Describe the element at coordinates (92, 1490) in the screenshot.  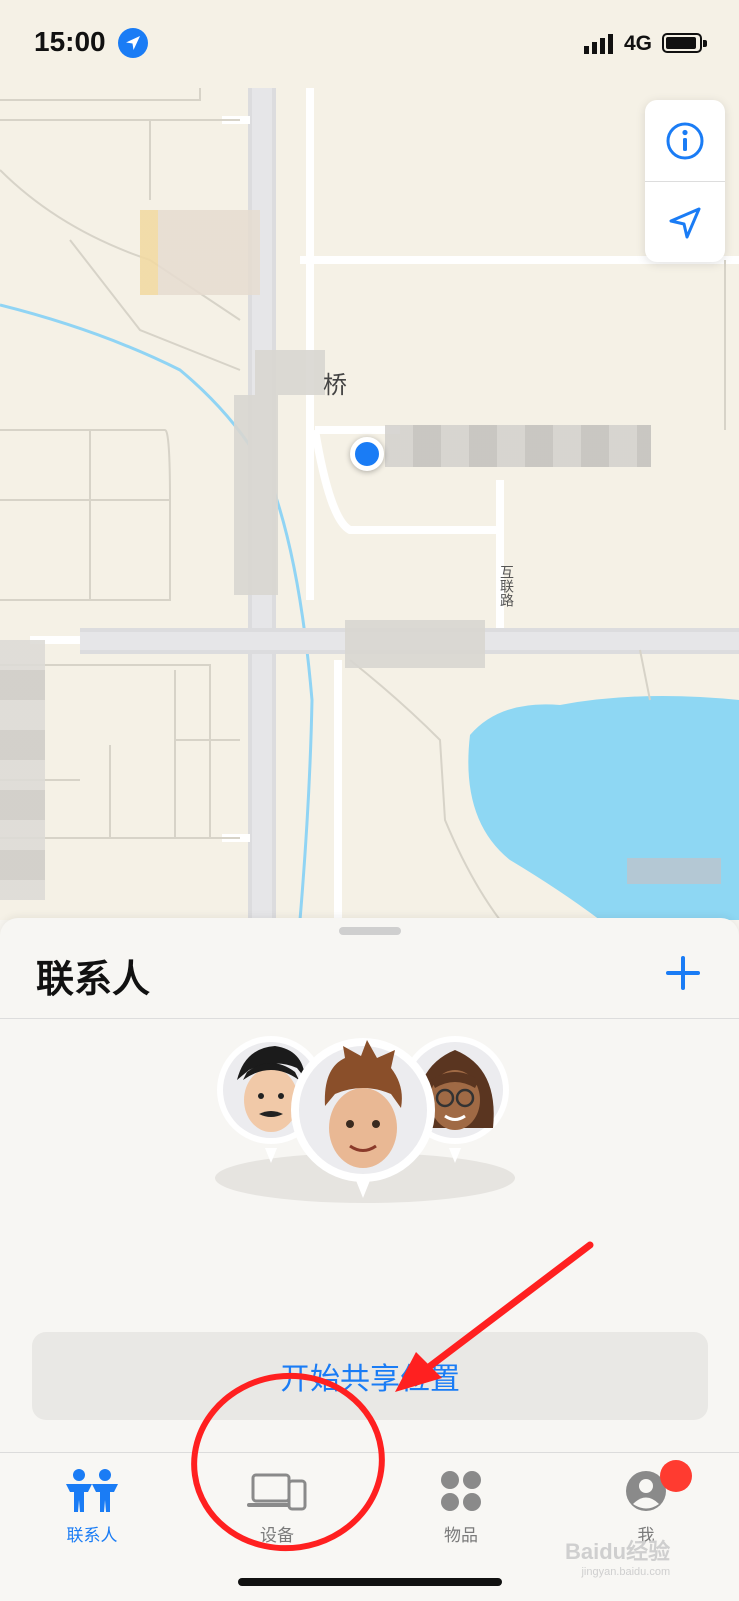
I see `people-icon` at that location.